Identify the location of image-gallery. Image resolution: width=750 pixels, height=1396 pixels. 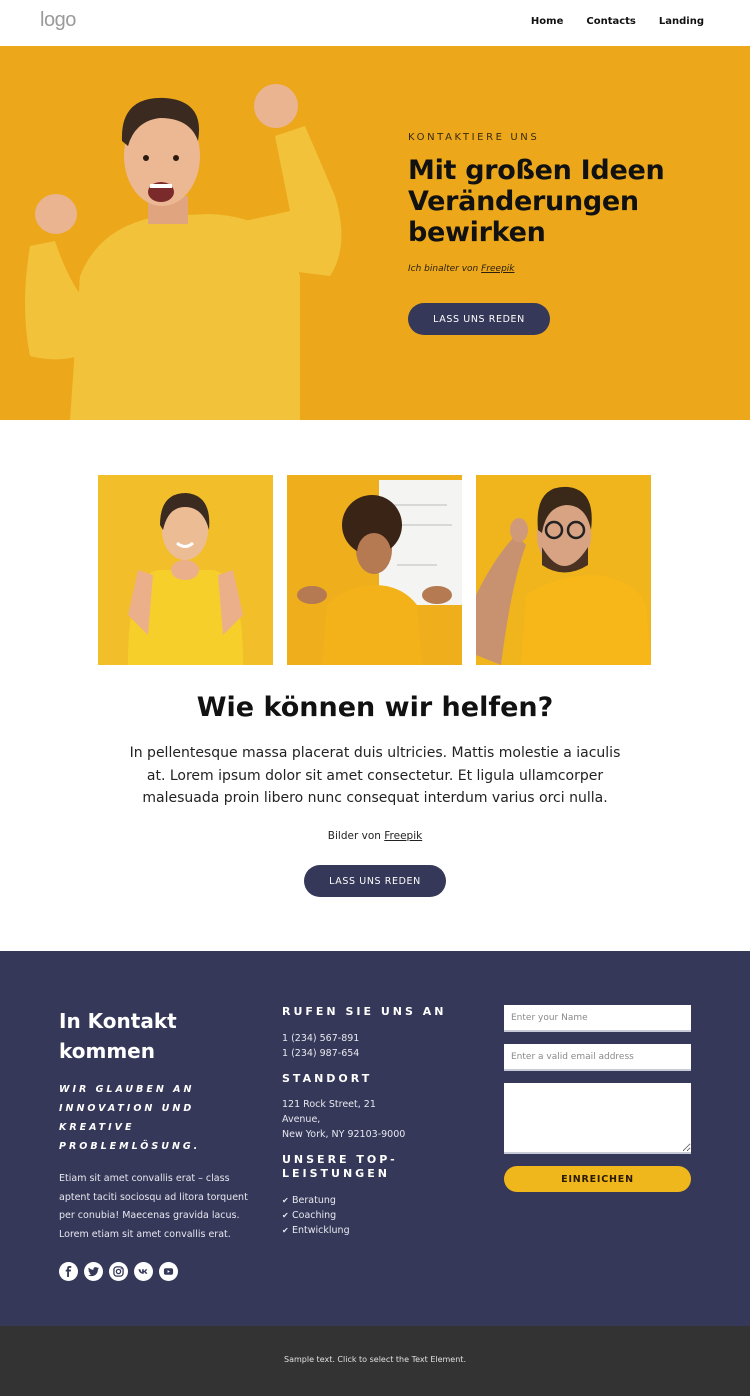
(374, 570).